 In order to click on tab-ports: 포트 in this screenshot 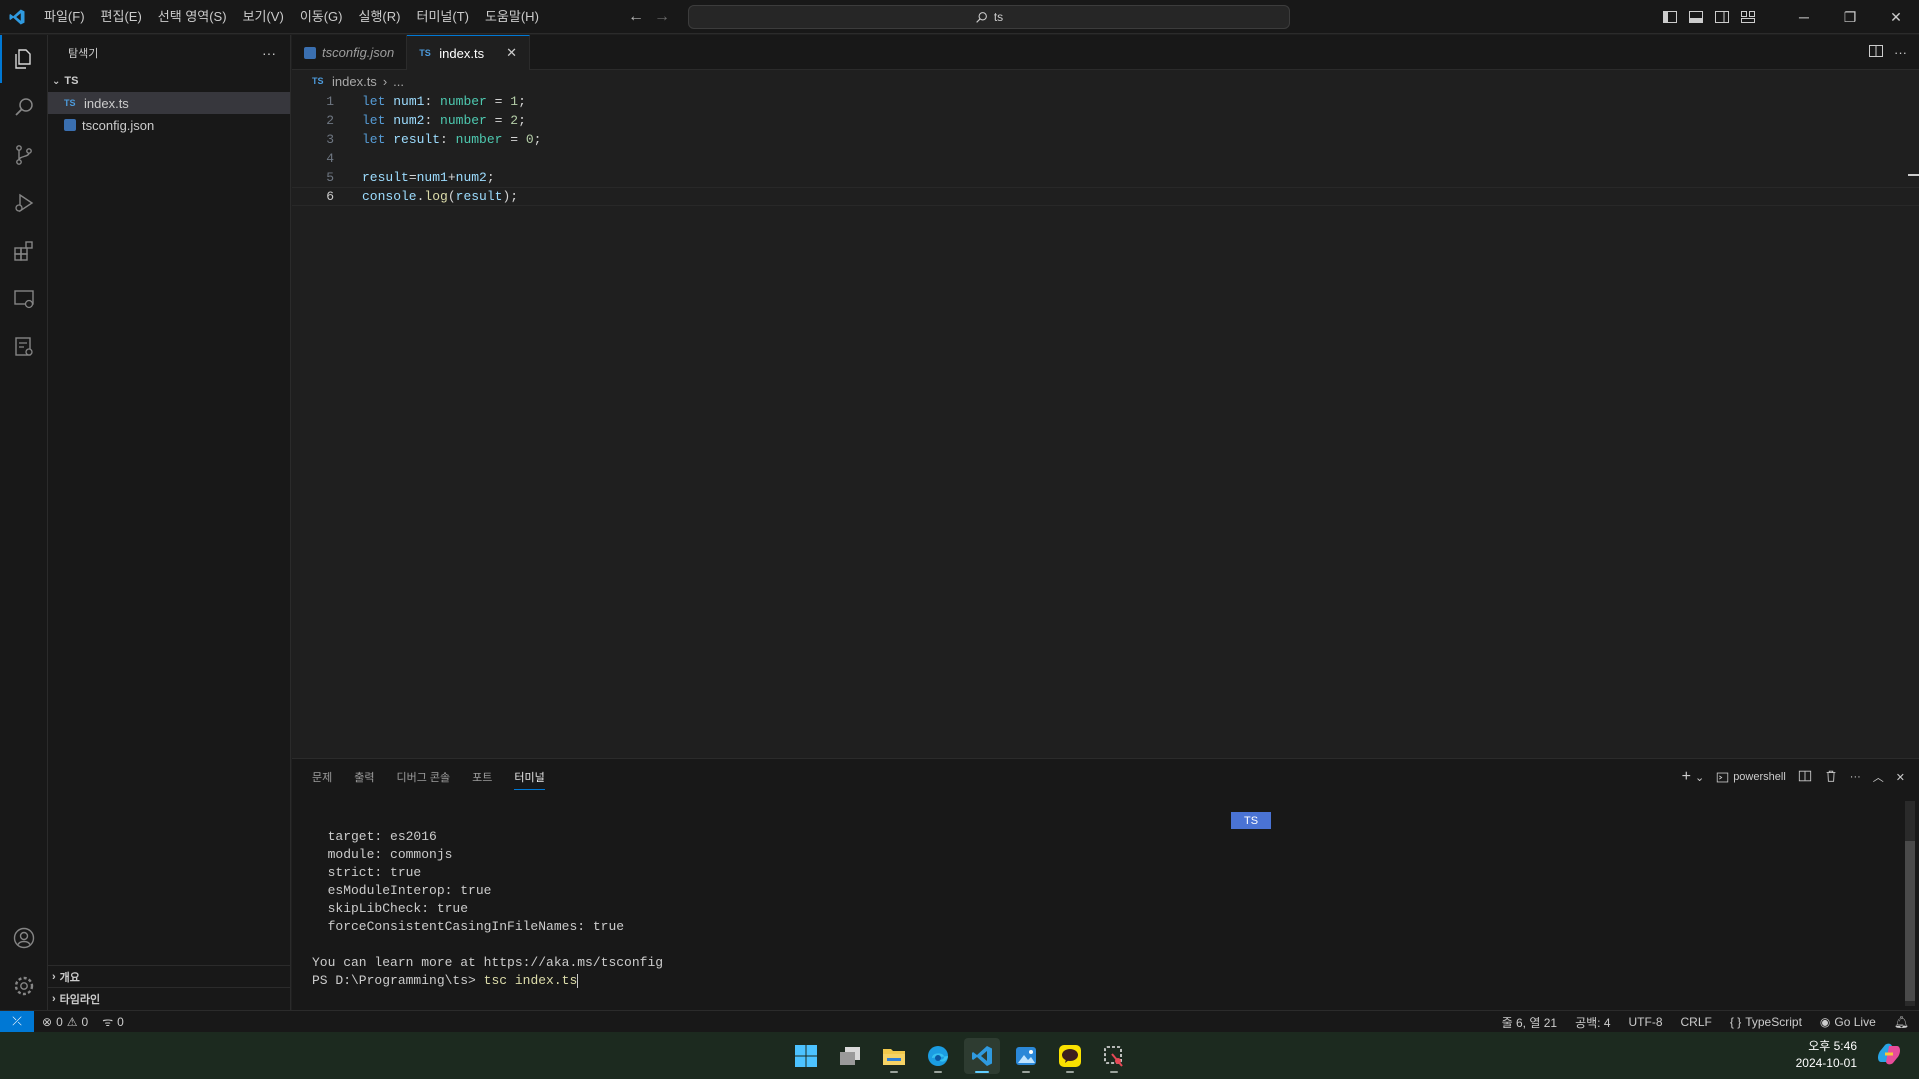, I will do `click(482, 777)`.